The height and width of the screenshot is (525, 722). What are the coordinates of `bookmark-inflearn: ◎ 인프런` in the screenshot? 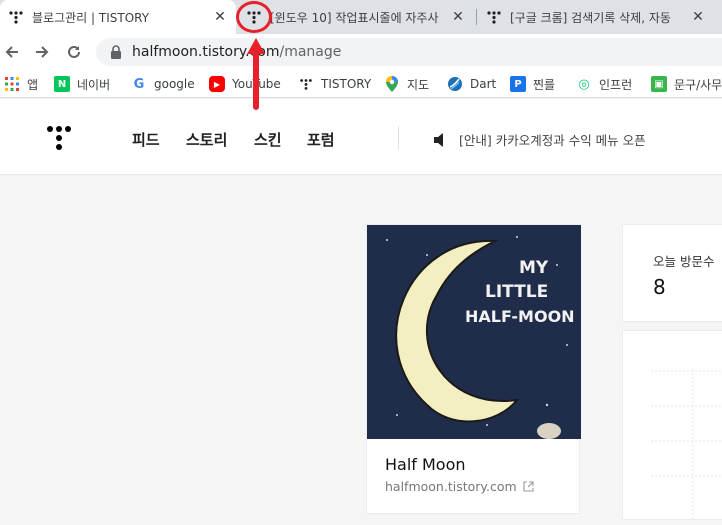 It's located at (604, 84).